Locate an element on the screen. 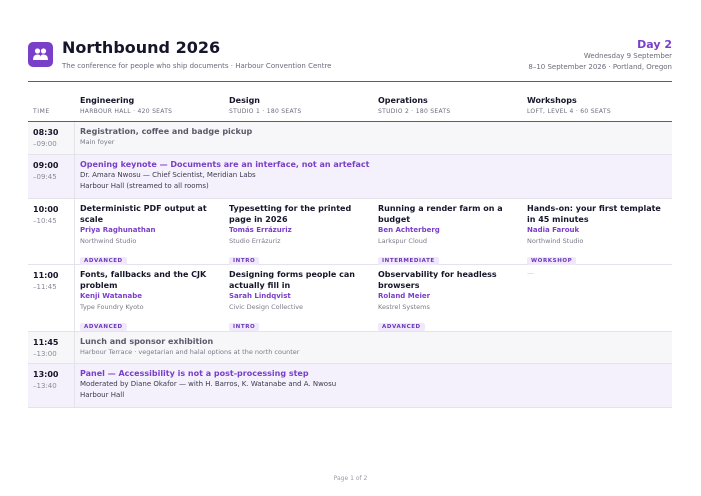 The height and width of the screenshot is (496, 701). speaker-name: Ben Achterberg is located at coordinates (409, 230).